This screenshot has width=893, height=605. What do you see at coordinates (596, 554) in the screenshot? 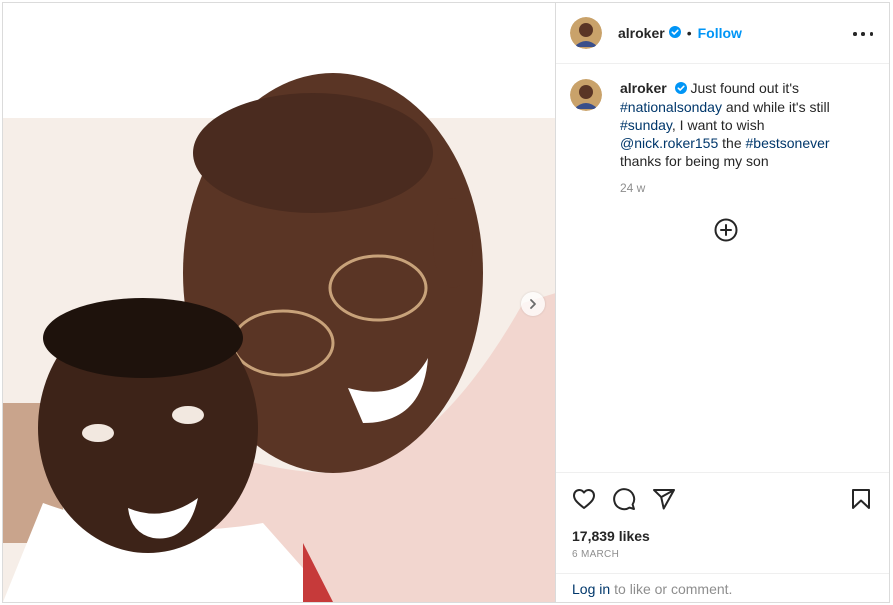
I see `post-date: 6 MARCH` at bounding box center [596, 554].